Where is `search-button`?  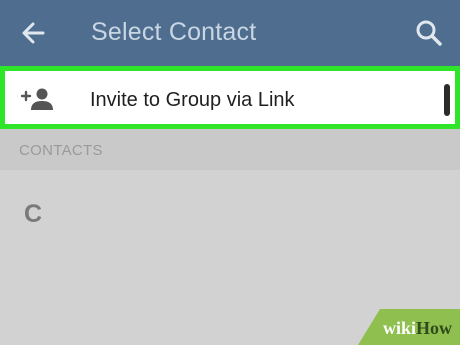
search-button is located at coordinates (429, 33).